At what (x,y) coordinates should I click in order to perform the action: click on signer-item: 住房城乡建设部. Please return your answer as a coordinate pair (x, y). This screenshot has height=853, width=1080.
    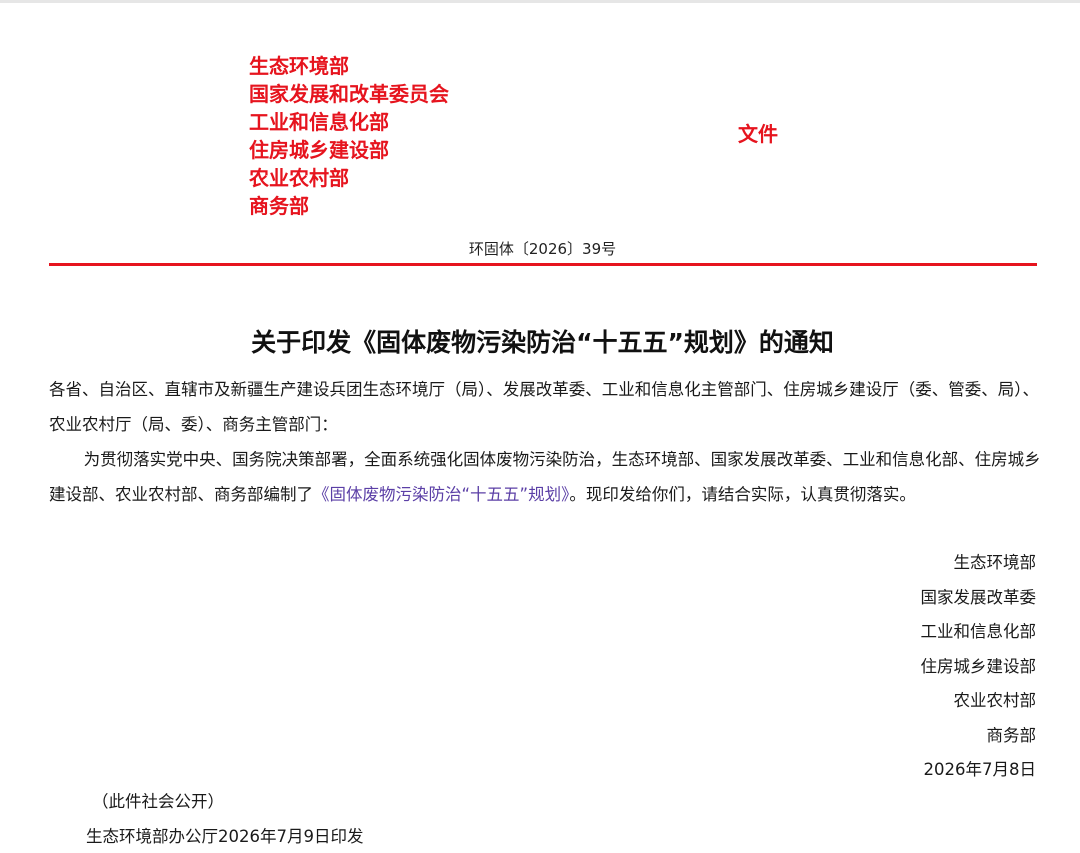
    Looking at the image, I should click on (978, 666).